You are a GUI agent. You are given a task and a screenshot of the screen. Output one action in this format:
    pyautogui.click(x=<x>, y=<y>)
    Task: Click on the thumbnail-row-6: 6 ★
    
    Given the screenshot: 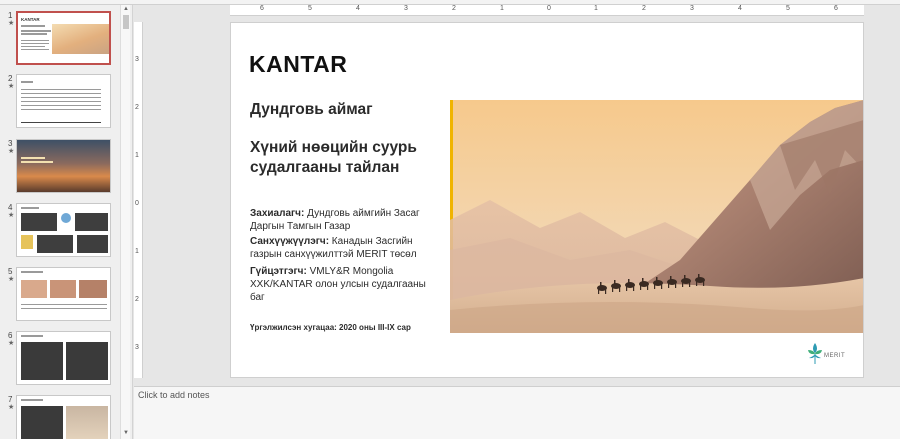 What is the action you would take?
    pyautogui.click(x=60, y=361)
    